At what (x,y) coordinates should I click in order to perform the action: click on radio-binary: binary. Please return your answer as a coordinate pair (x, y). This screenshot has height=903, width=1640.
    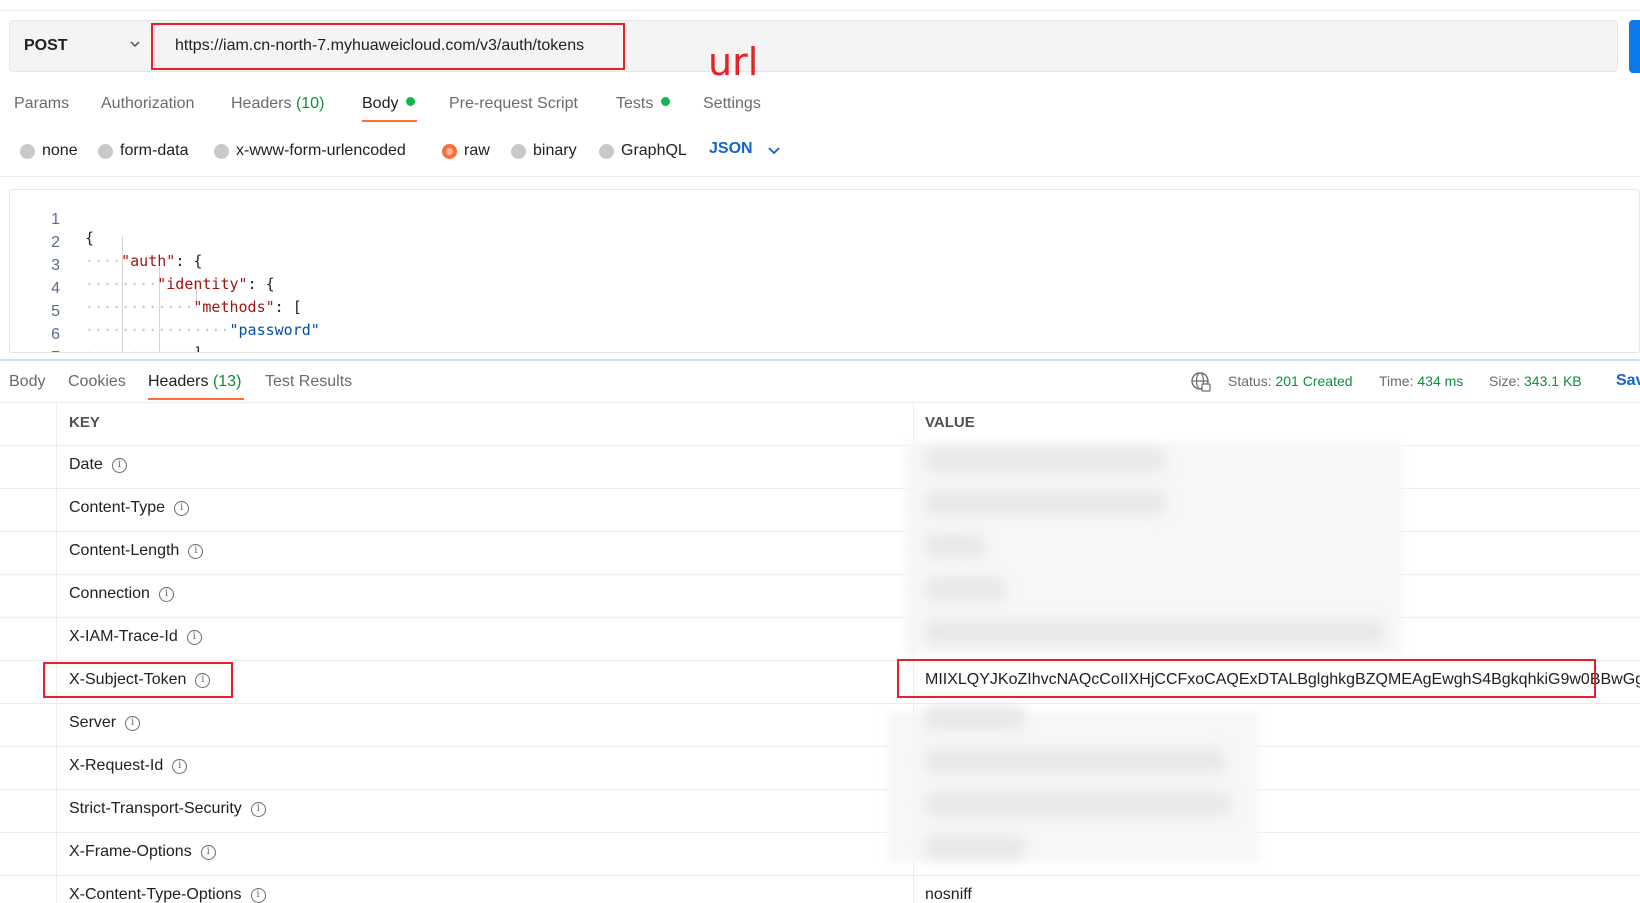
    Looking at the image, I should click on (544, 151).